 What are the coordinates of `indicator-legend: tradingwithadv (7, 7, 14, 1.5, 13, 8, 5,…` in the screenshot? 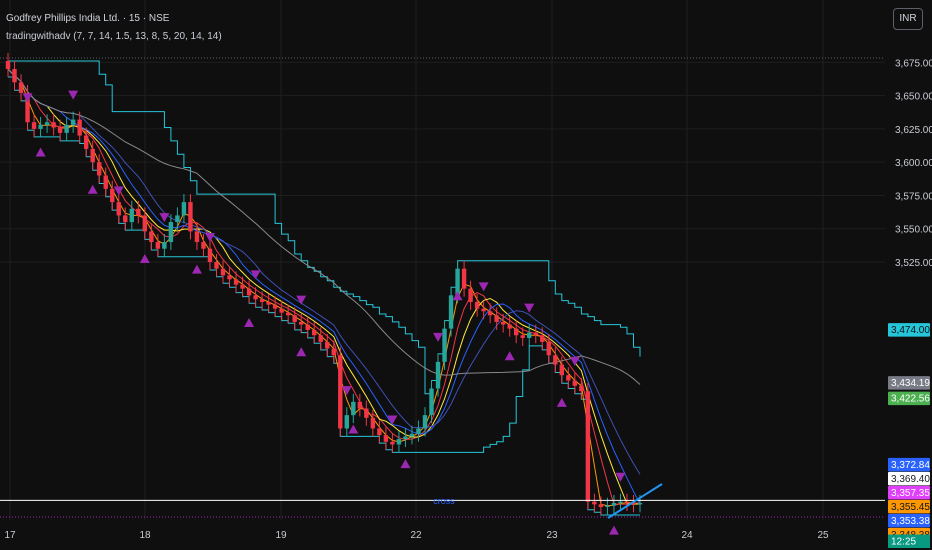 It's located at (114, 37).